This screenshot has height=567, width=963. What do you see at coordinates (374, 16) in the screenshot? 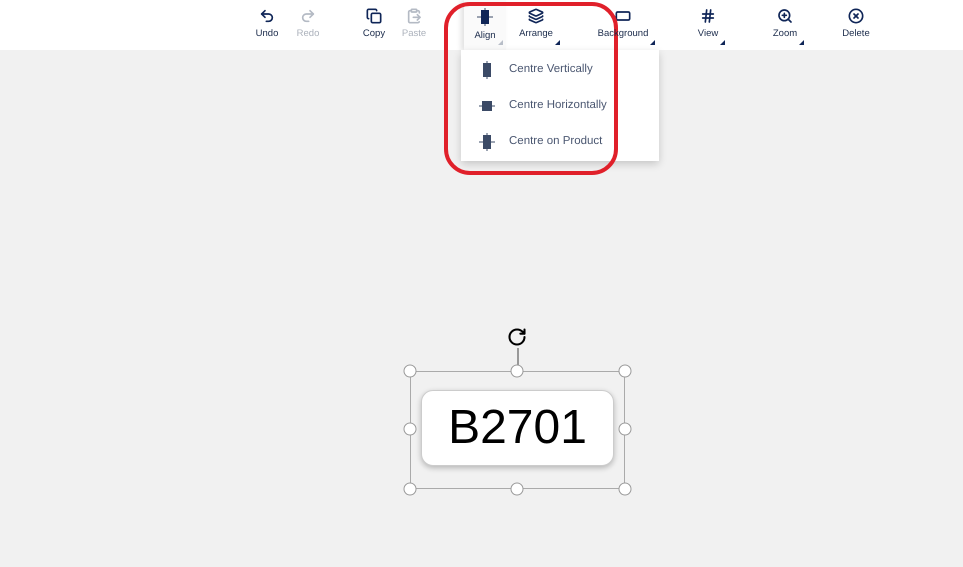
I see `copy-icon` at bounding box center [374, 16].